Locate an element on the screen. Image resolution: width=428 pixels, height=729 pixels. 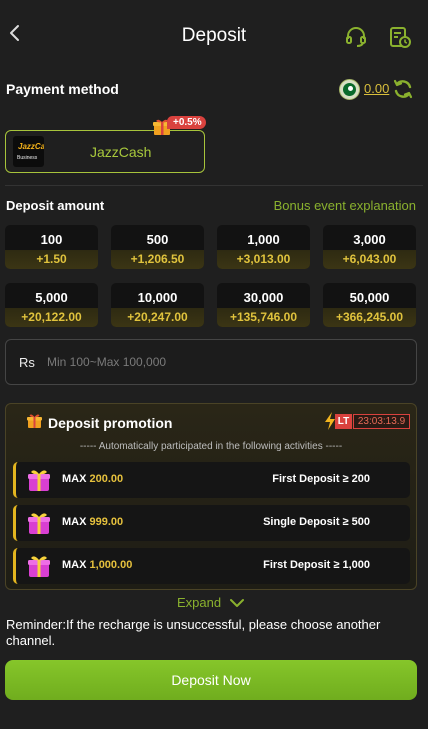
chevron-down-icon is located at coordinates (237, 603).